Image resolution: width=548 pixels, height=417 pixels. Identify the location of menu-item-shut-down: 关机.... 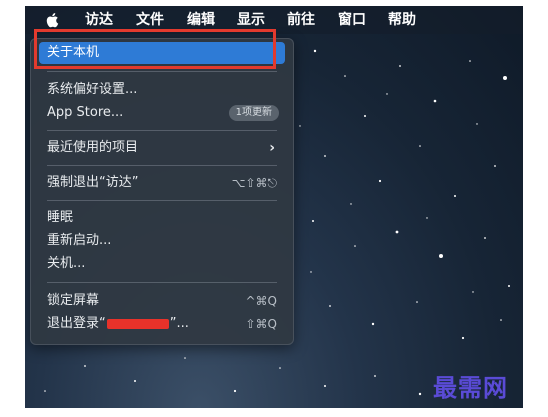
(162, 264).